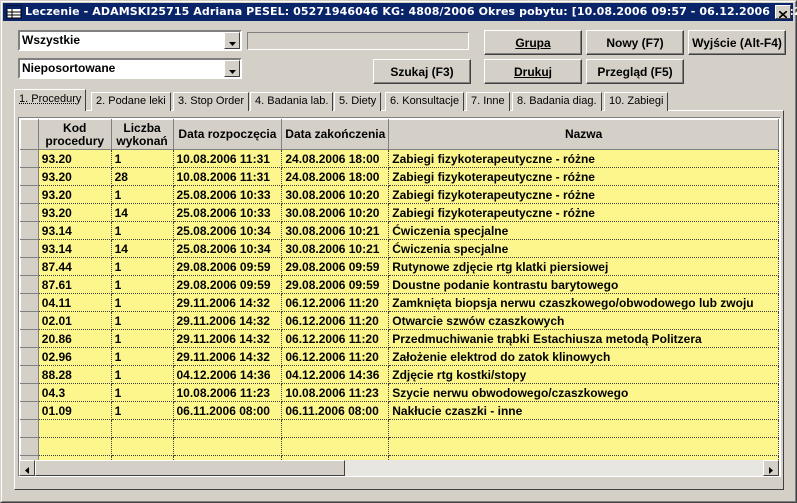 This screenshot has height=503, width=797. Describe the element at coordinates (636, 101) in the screenshot. I see `tab-zabiegi: 10. Zabiegi` at that location.